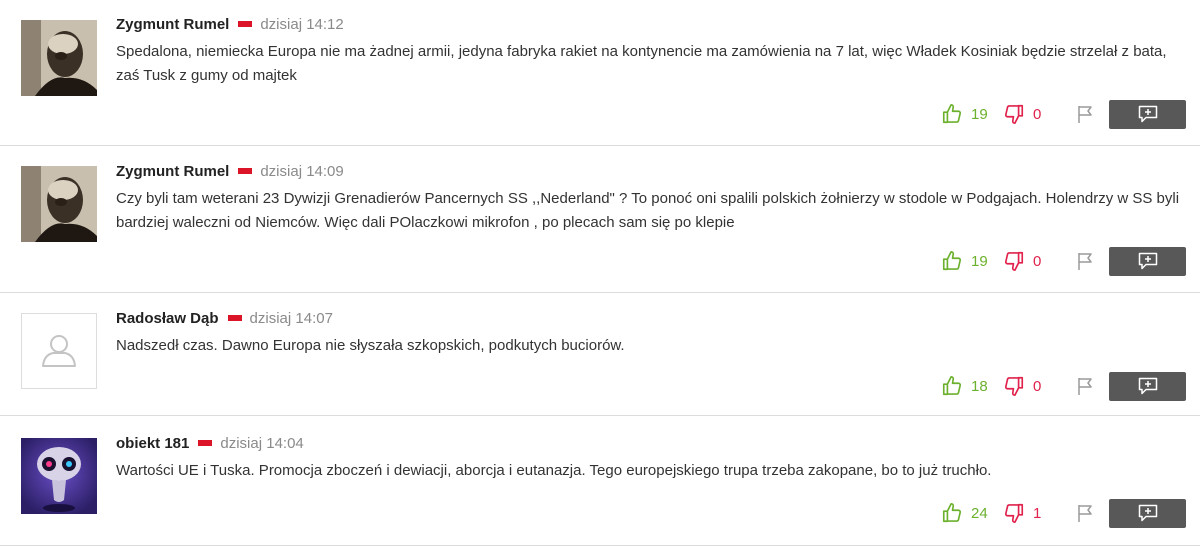 The image size is (1200, 556). What do you see at coordinates (262, 443) in the screenshot?
I see `comment-time: dzisiaj 14:04` at bounding box center [262, 443].